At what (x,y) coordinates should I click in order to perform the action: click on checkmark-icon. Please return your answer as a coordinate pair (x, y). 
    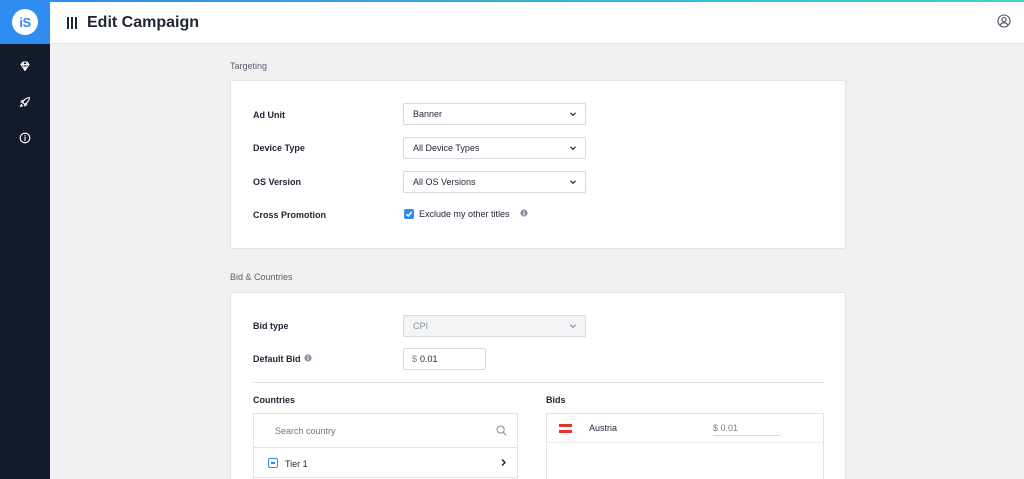
    Looking at the image, I should click on (409, 214).